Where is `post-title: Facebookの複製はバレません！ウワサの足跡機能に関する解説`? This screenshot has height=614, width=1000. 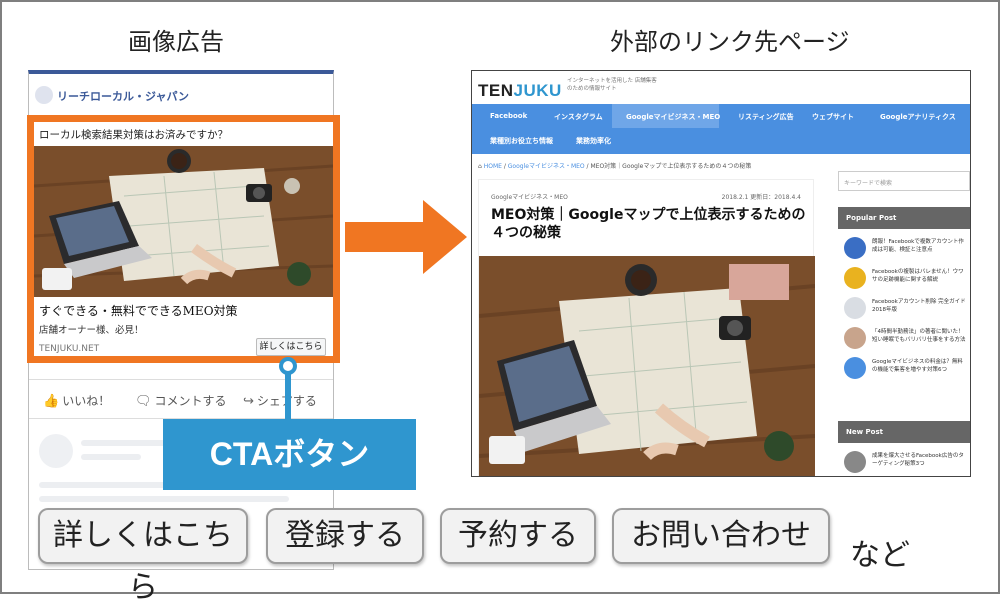 post-title: Facebookの複製はバレません！ウワサの足跡機能に関する解説 is located at coordinates (918, 276).